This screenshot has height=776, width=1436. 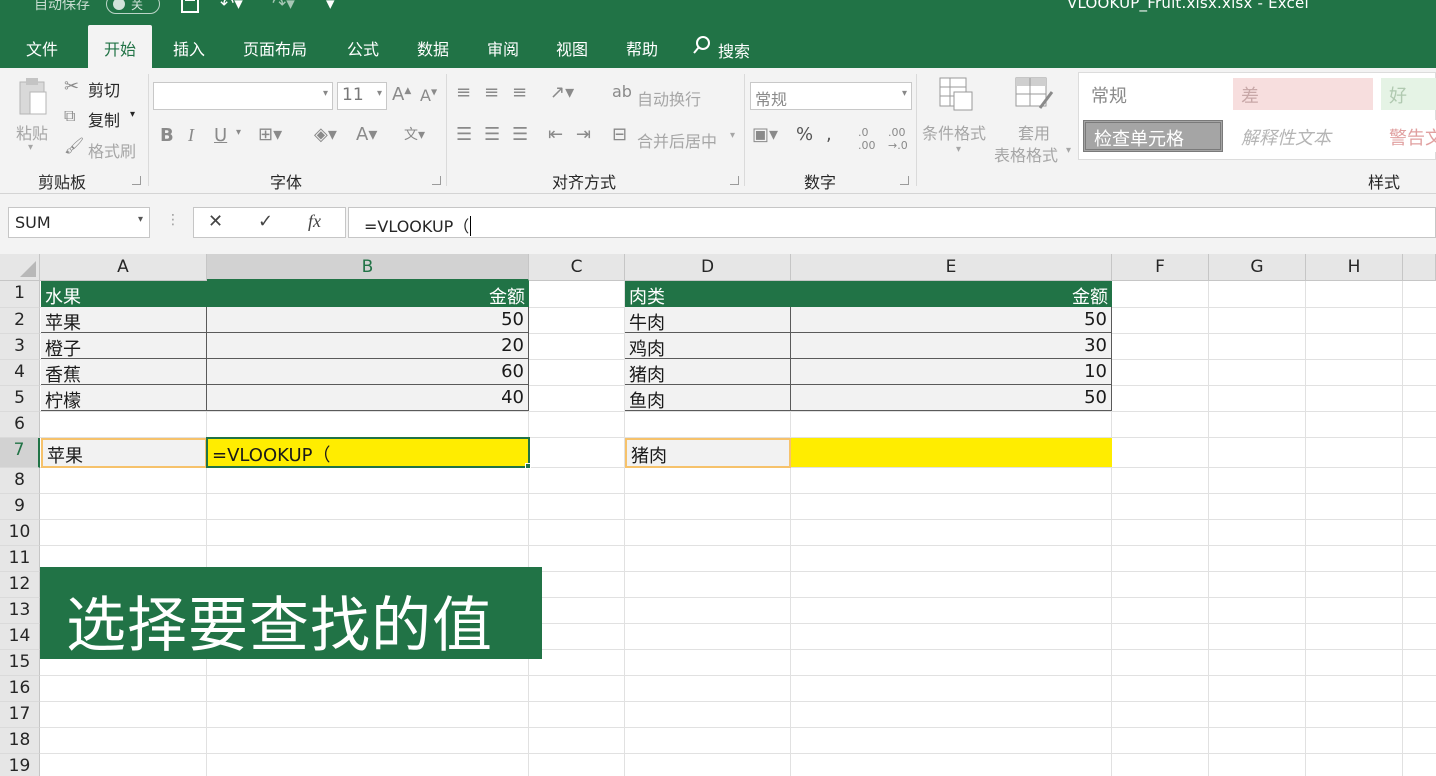 What do you see at coordinates (20, 267) in the screenshot?
I see `select-all-button` at bounding box center [20, 267].